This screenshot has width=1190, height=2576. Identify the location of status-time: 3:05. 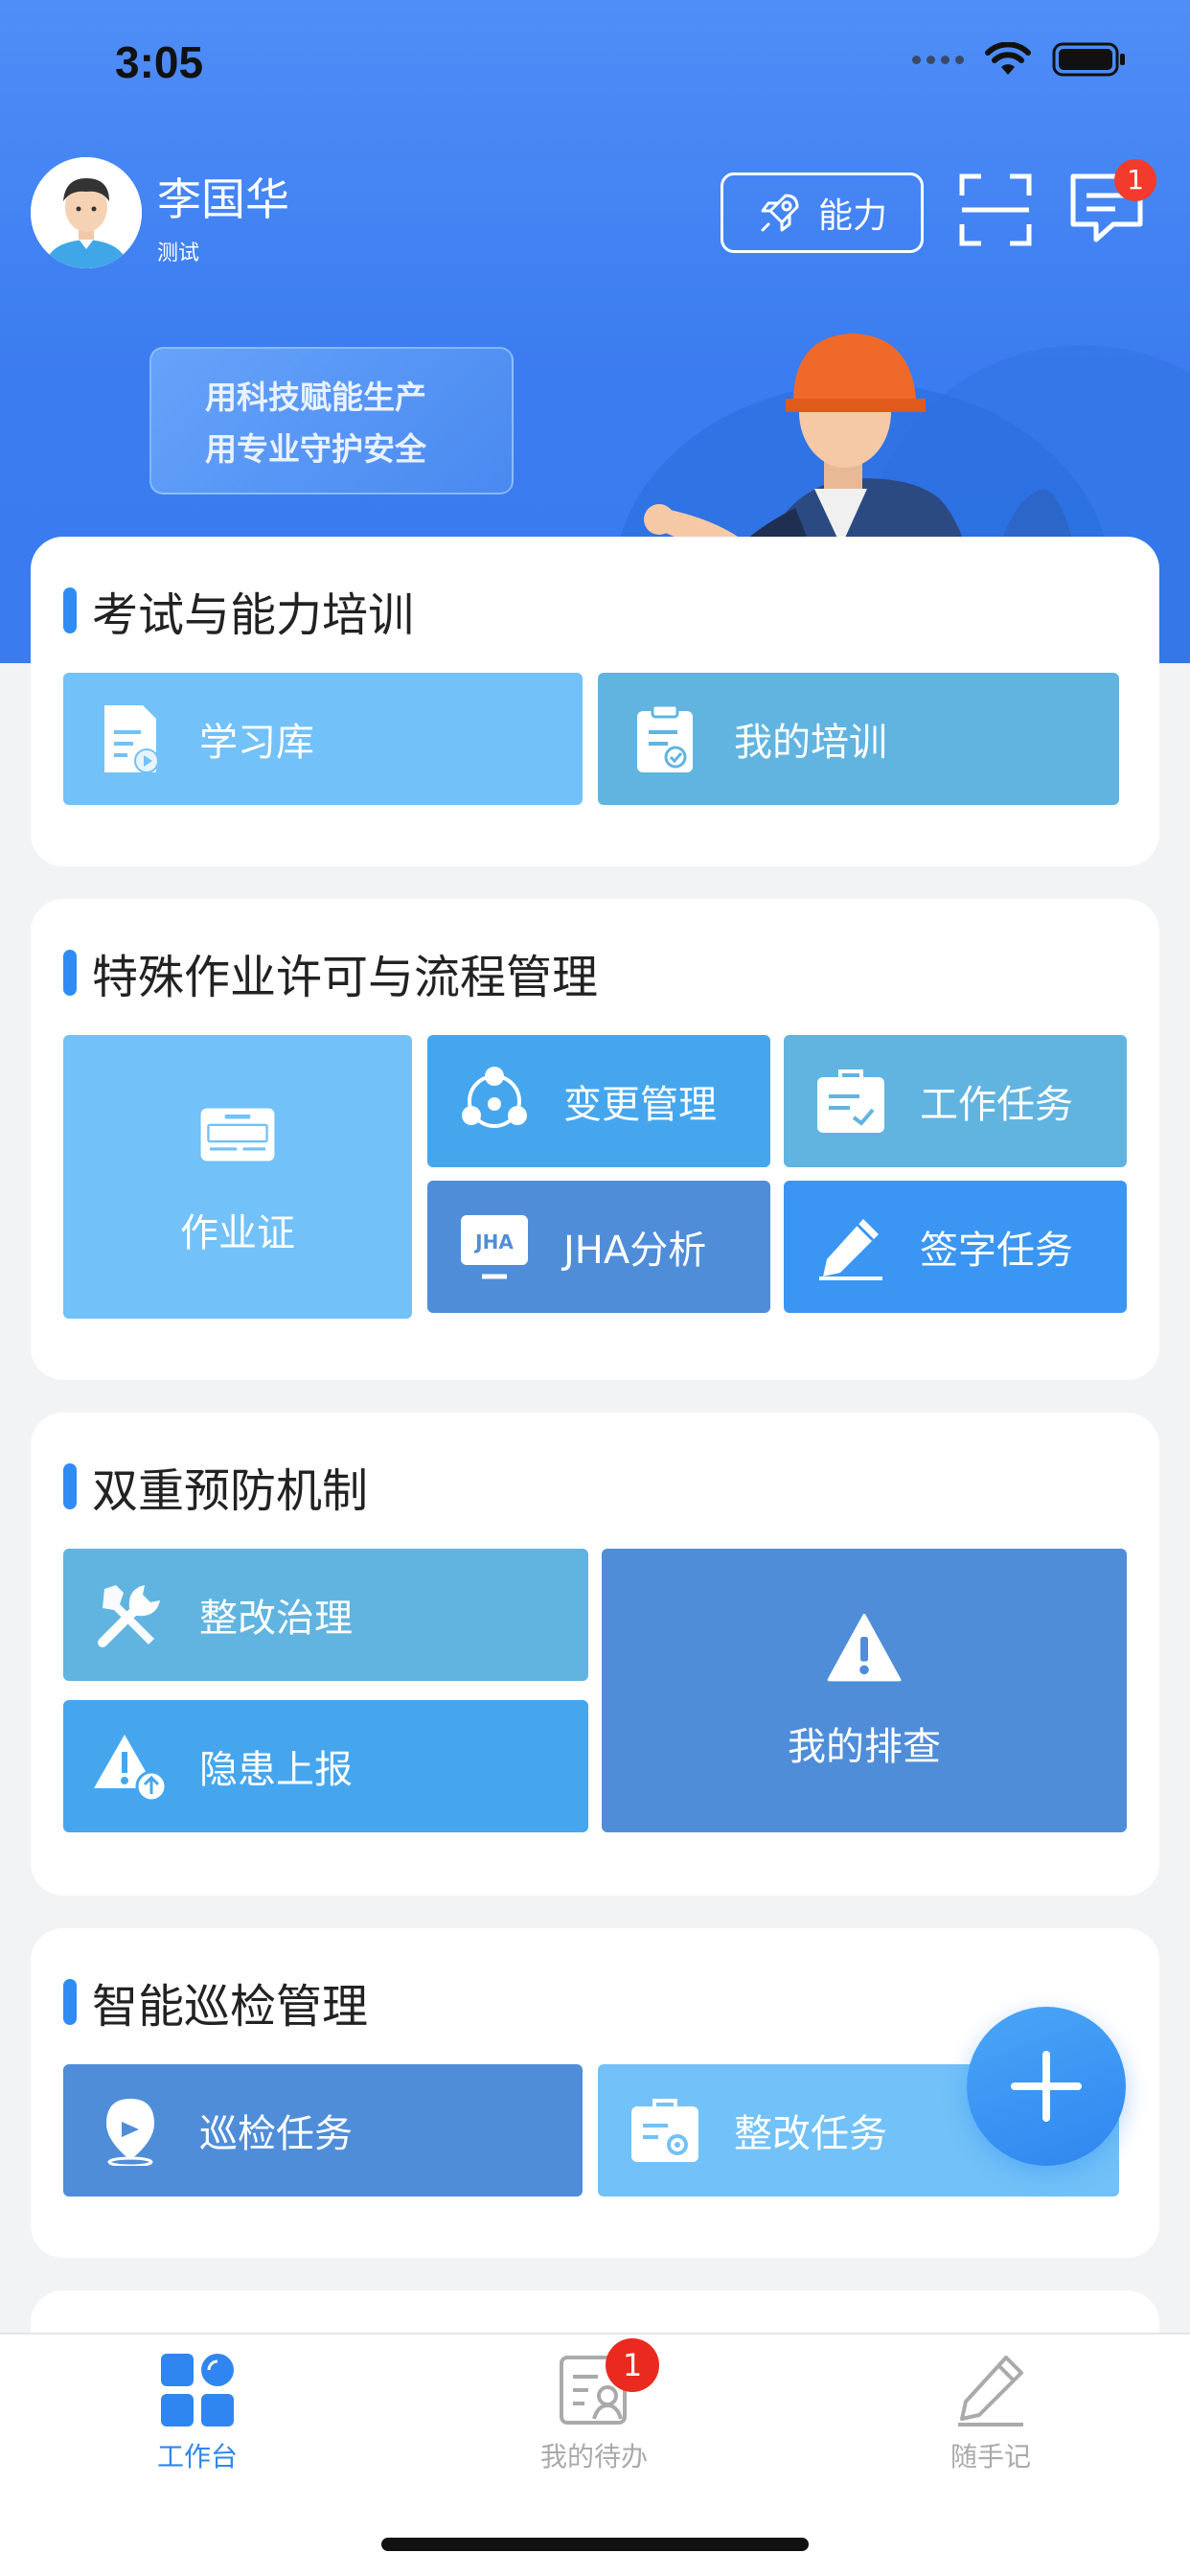
(159, 62).